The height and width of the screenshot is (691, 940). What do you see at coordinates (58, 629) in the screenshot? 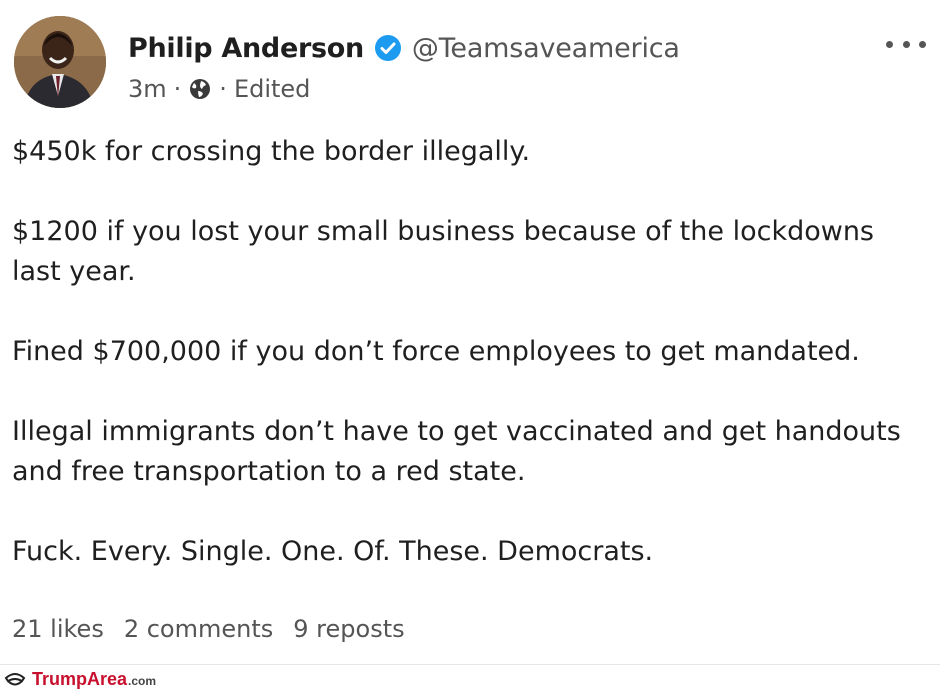
I see `likes-count: 21 likes` at bounding box center [58, 629].